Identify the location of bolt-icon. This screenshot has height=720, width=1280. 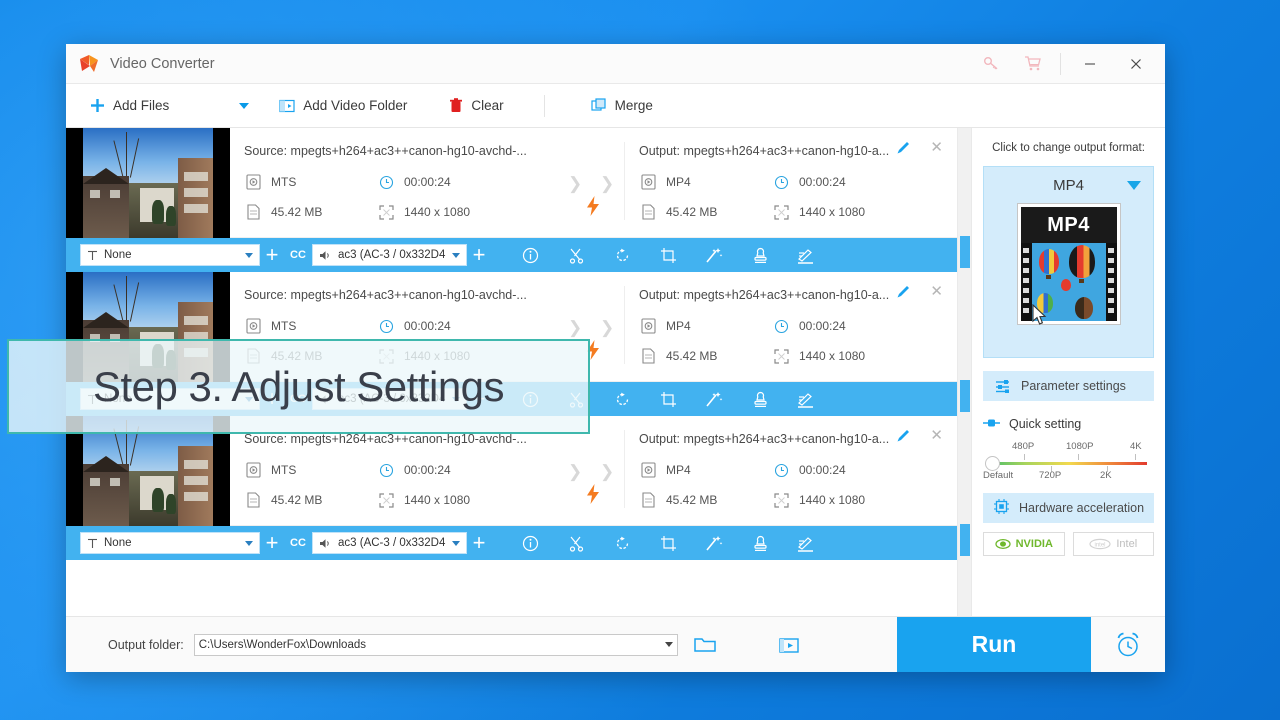
(593, 496).